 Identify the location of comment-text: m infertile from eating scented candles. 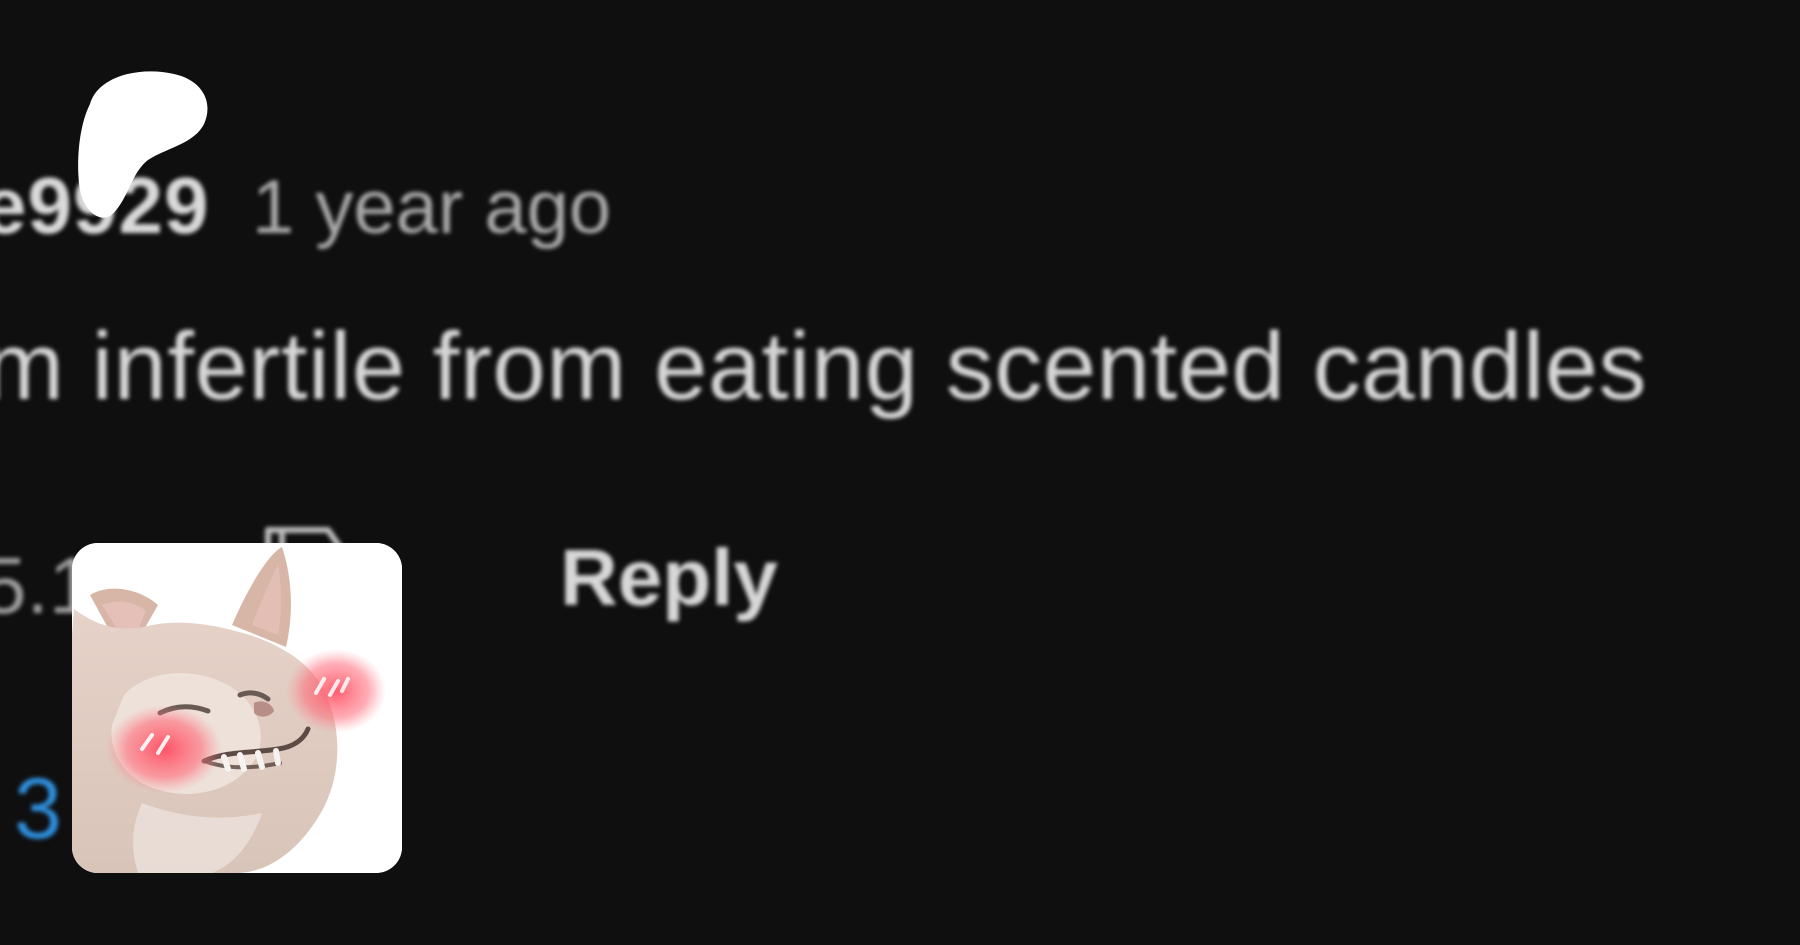
(823, 366).